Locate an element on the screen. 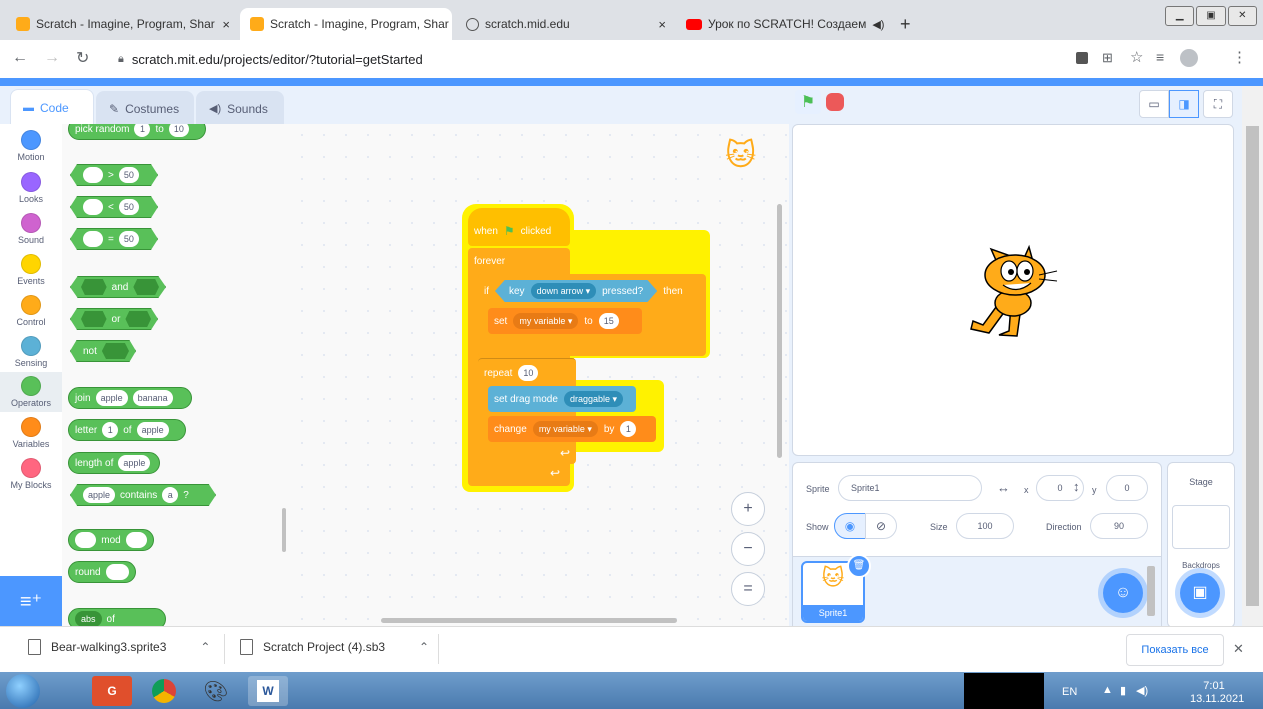 The height and width of the screenshot is (709, 1263). block-input: banana is located at coordinates (152, 398).